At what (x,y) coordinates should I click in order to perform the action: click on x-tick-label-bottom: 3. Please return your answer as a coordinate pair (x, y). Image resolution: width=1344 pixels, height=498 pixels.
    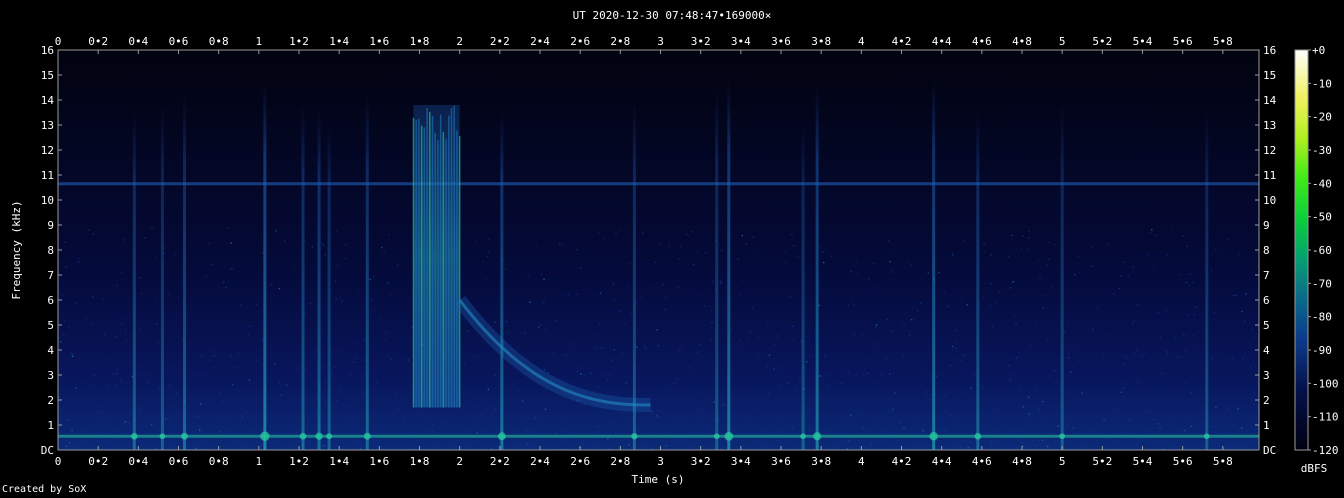
    Looking at the image, I should click on (660, 461).